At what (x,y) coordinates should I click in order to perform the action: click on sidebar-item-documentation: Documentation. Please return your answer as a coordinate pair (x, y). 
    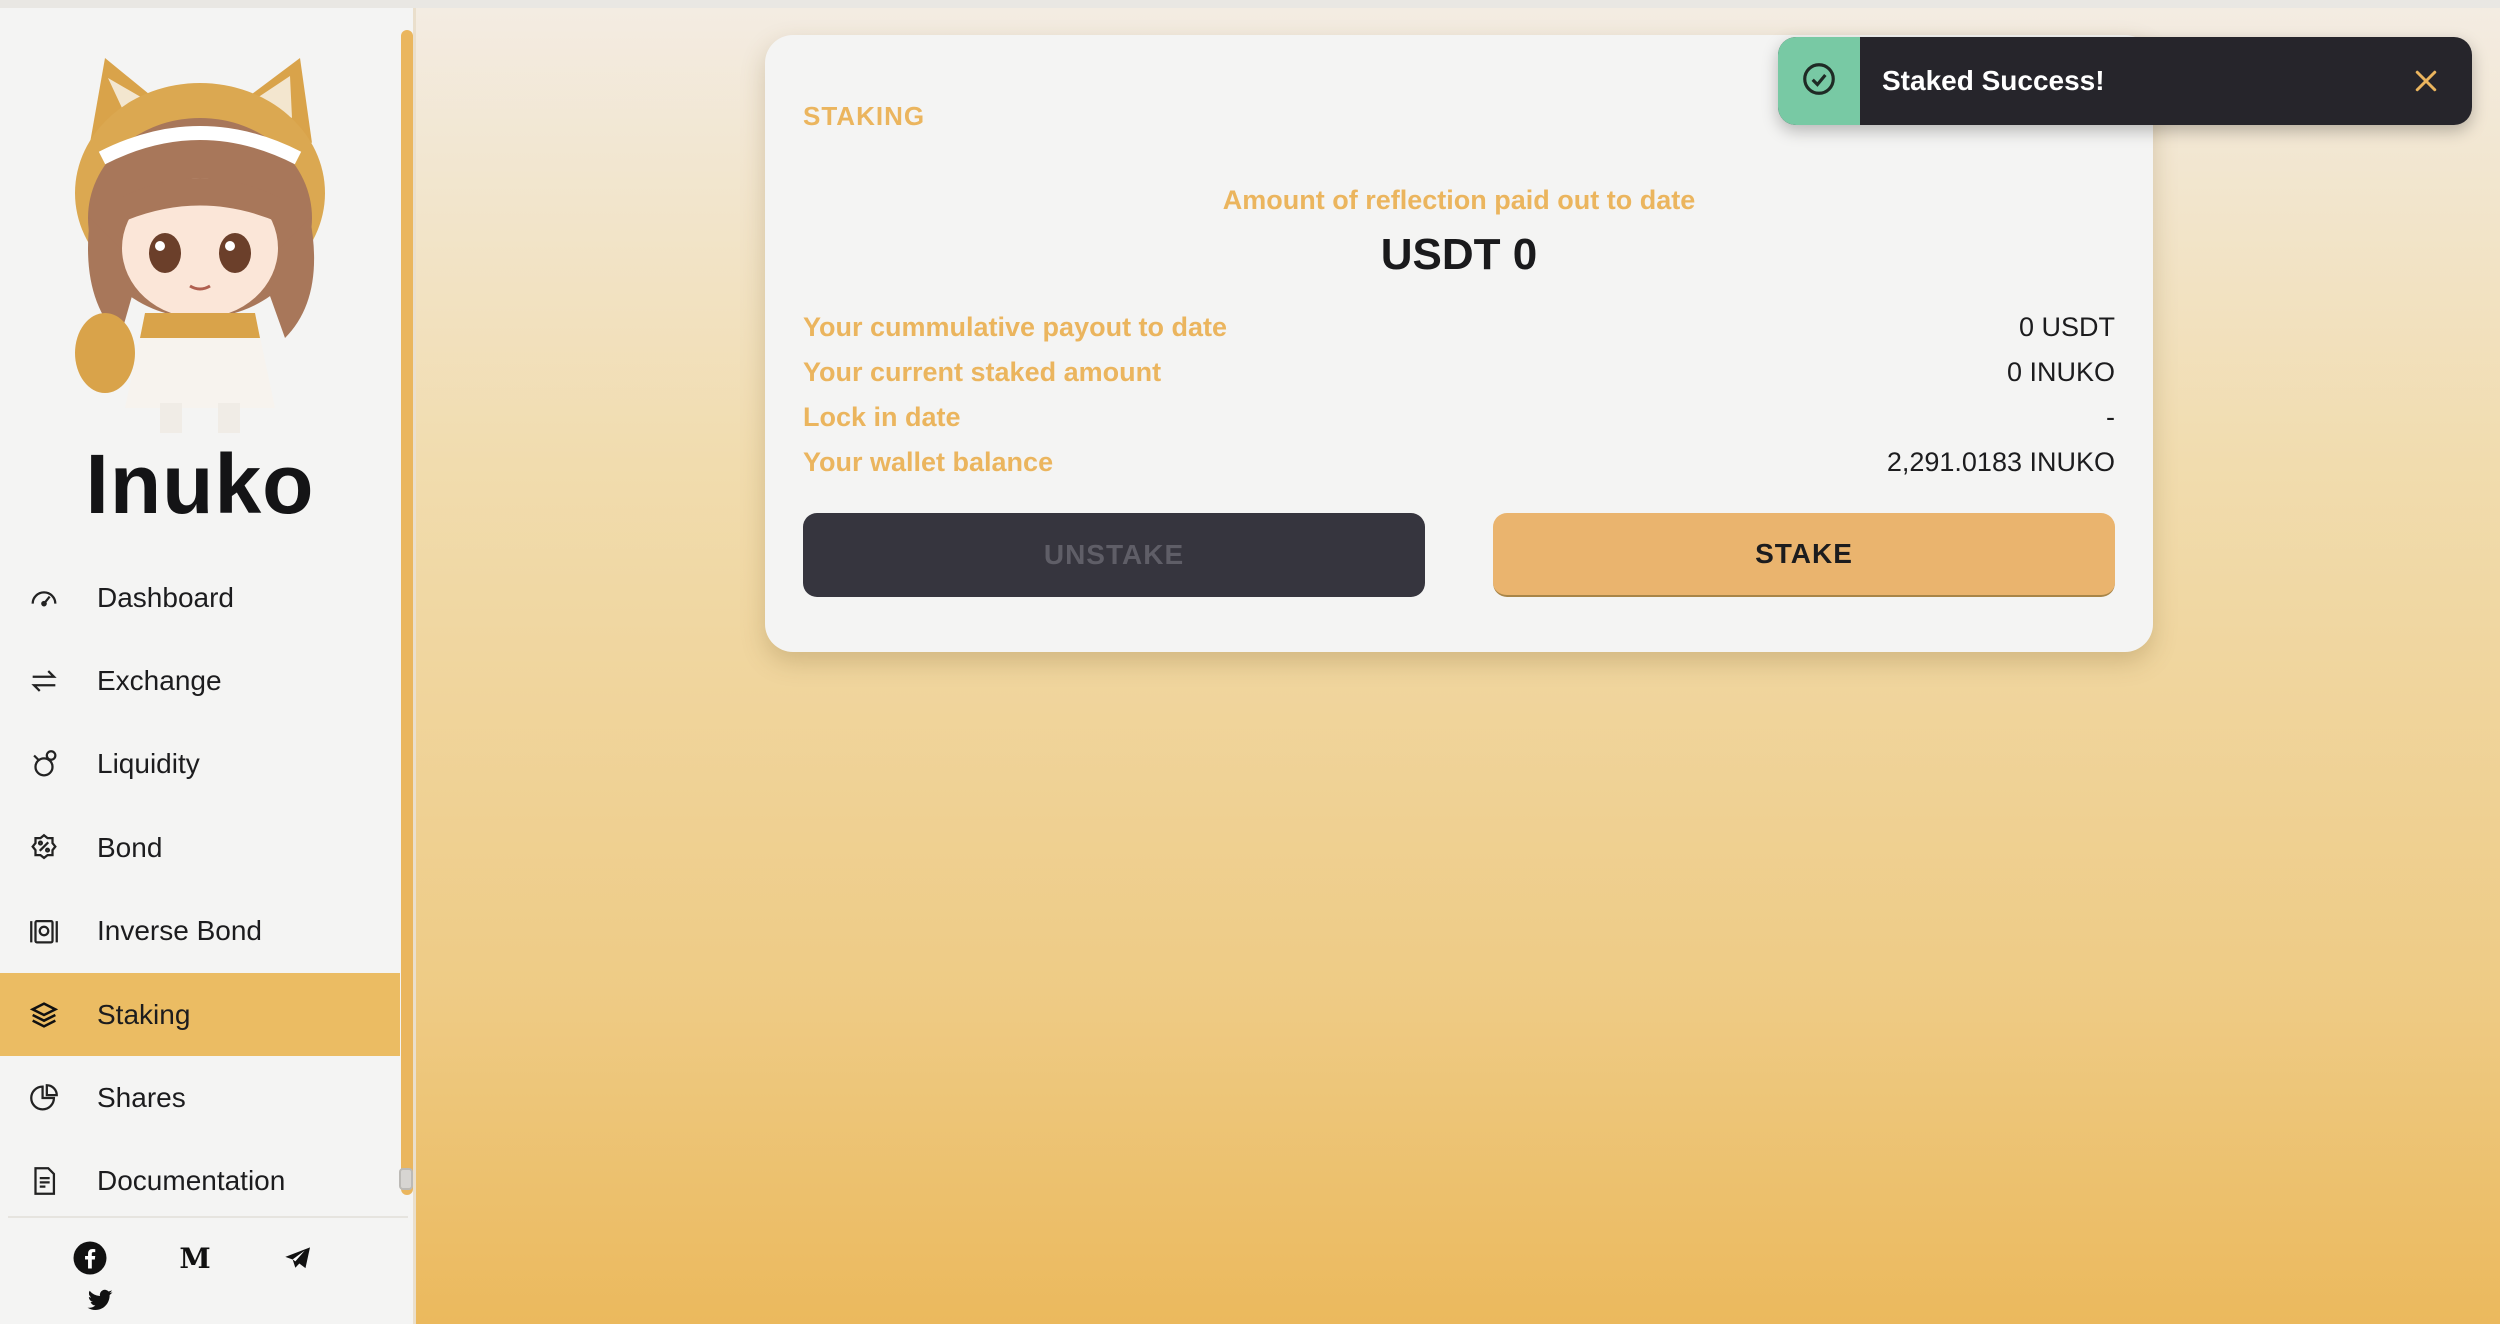
    Looking at the image, I should click on (200, 1181).